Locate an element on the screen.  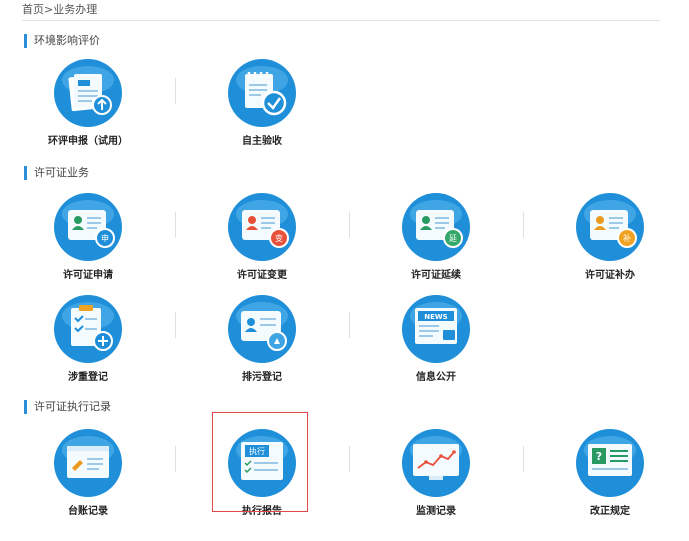
tile-label: 改正规定 is located at coordinates (610, 511).